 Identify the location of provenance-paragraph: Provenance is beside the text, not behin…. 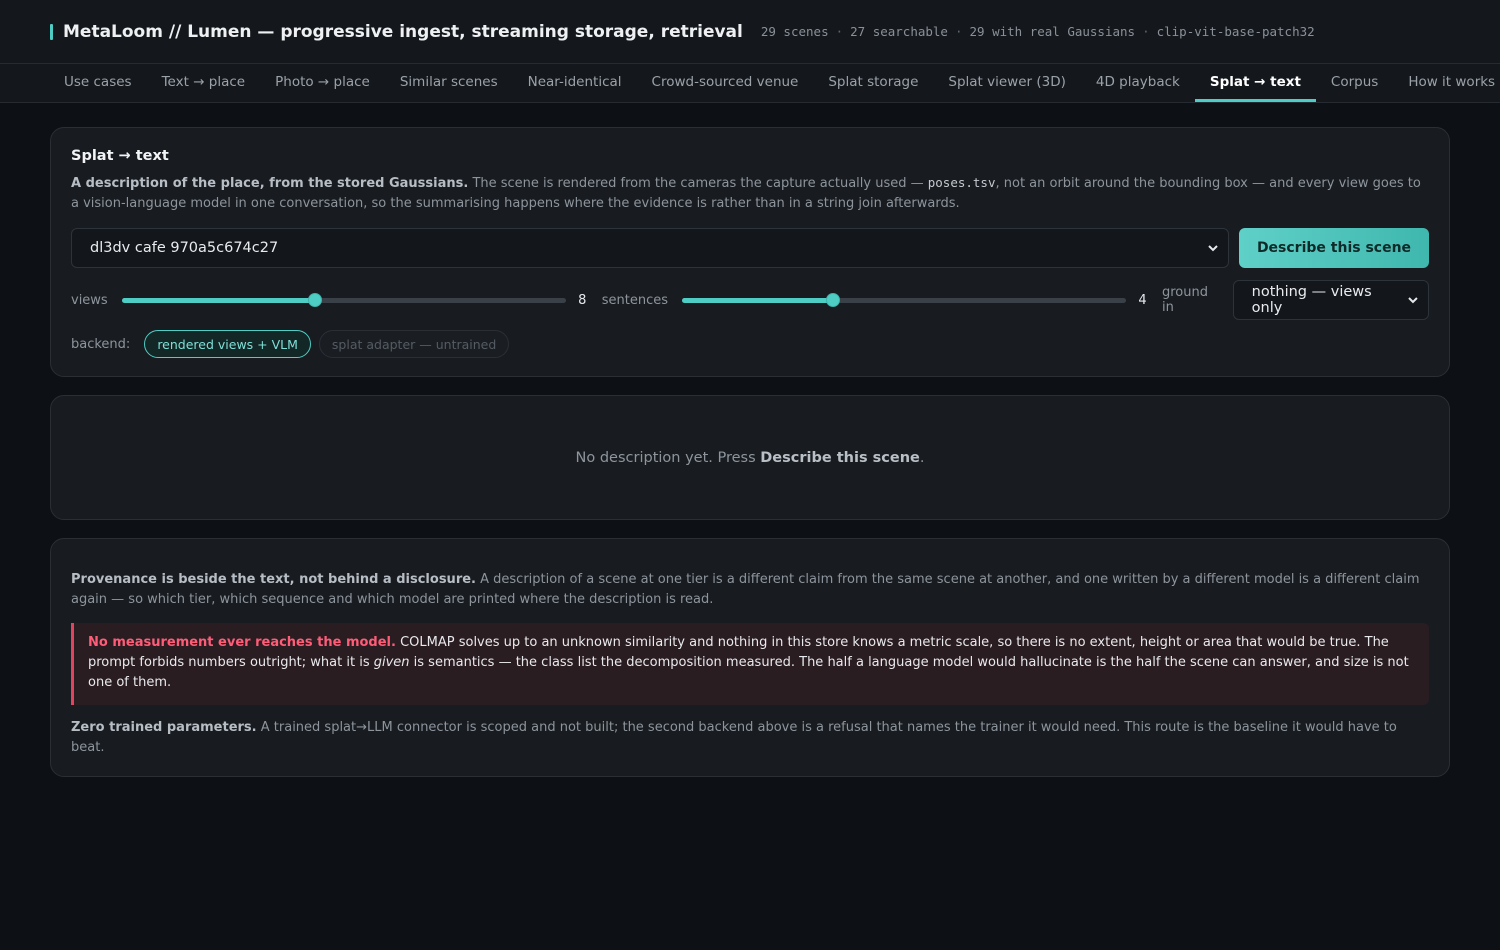
(745, 589).